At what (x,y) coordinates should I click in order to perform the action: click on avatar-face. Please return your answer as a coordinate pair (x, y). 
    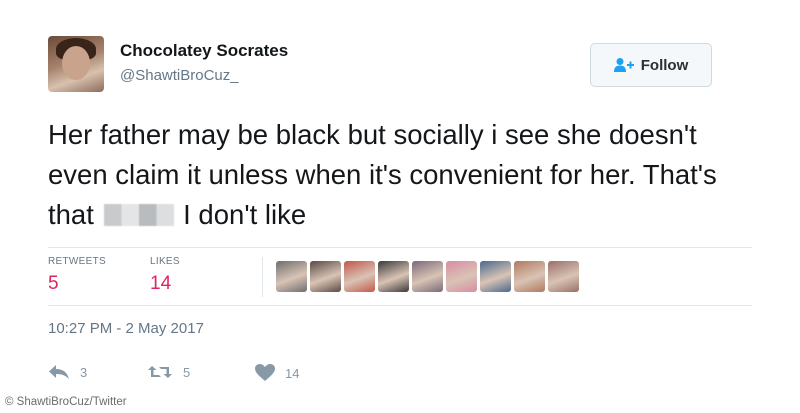
    Looking at the image, I should click on (76, 63).